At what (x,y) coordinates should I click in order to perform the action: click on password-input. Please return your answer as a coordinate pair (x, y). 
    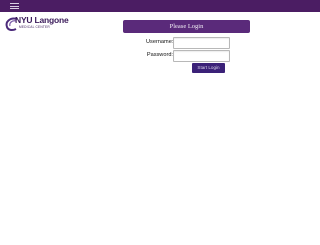
    Looking at the image, I should click on (201, 56).